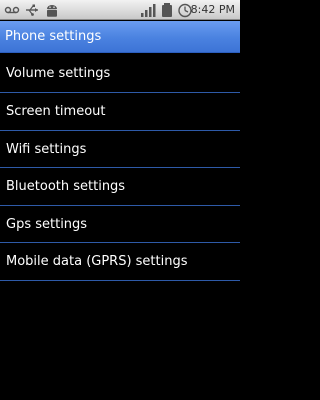  I want to click on list-item-mobile-data-settings: Mobile data (GPRS) settings, so click(120, 262).